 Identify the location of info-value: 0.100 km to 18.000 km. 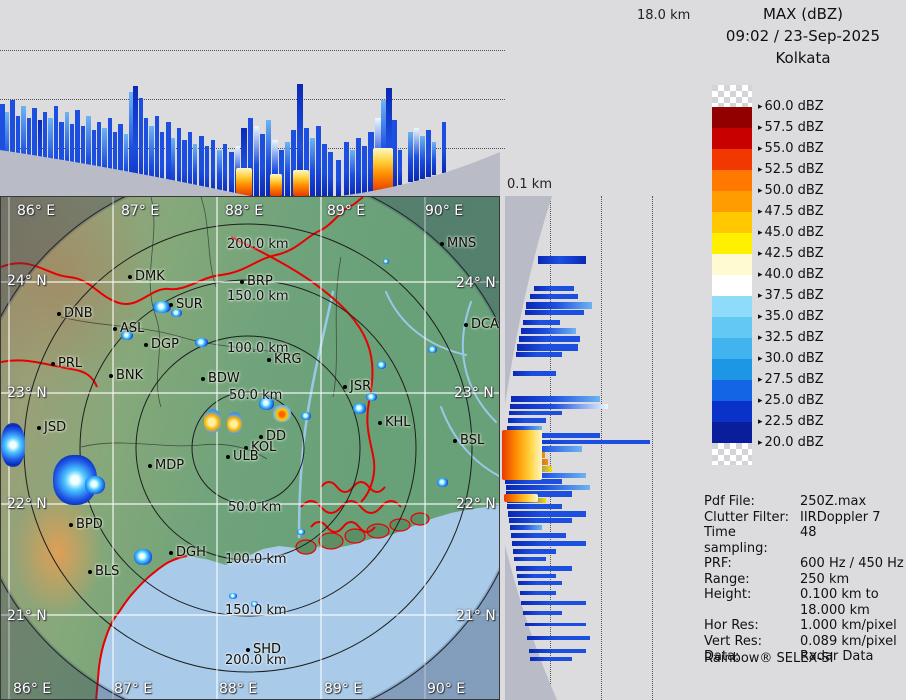
(839, 602).